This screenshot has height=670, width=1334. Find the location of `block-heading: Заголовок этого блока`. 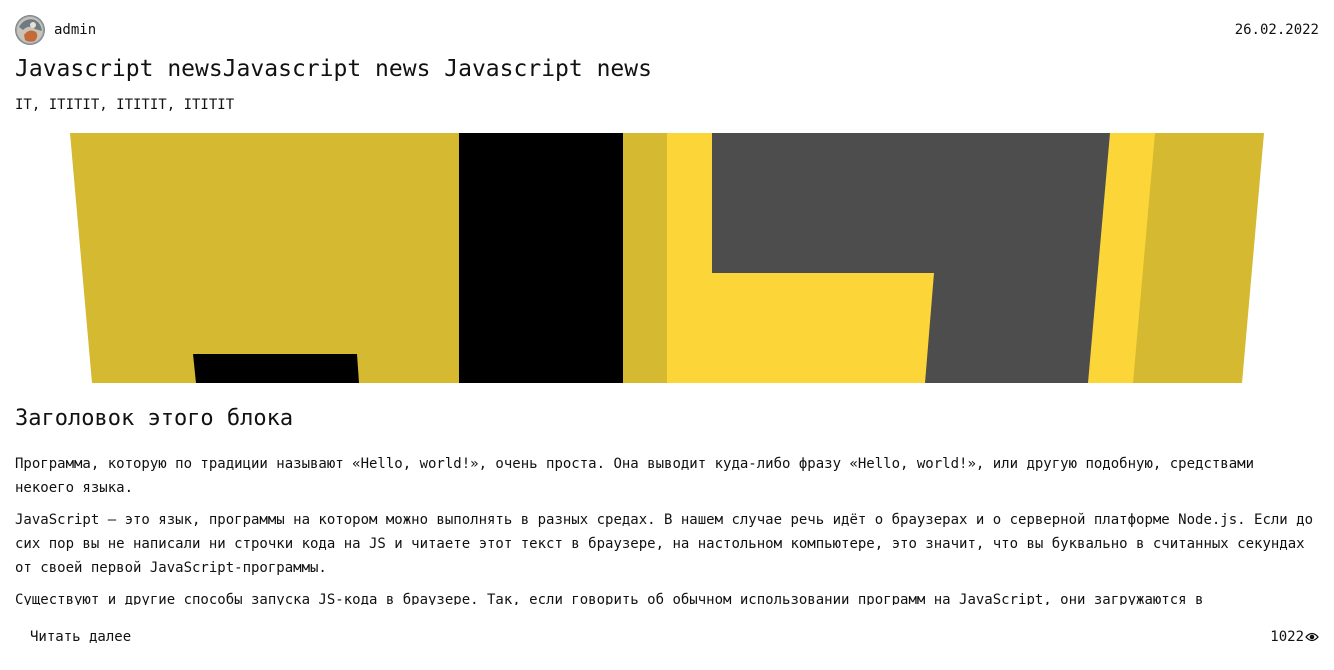

block-heading: Заголовок этого блока is located at coordinates (154, 418).